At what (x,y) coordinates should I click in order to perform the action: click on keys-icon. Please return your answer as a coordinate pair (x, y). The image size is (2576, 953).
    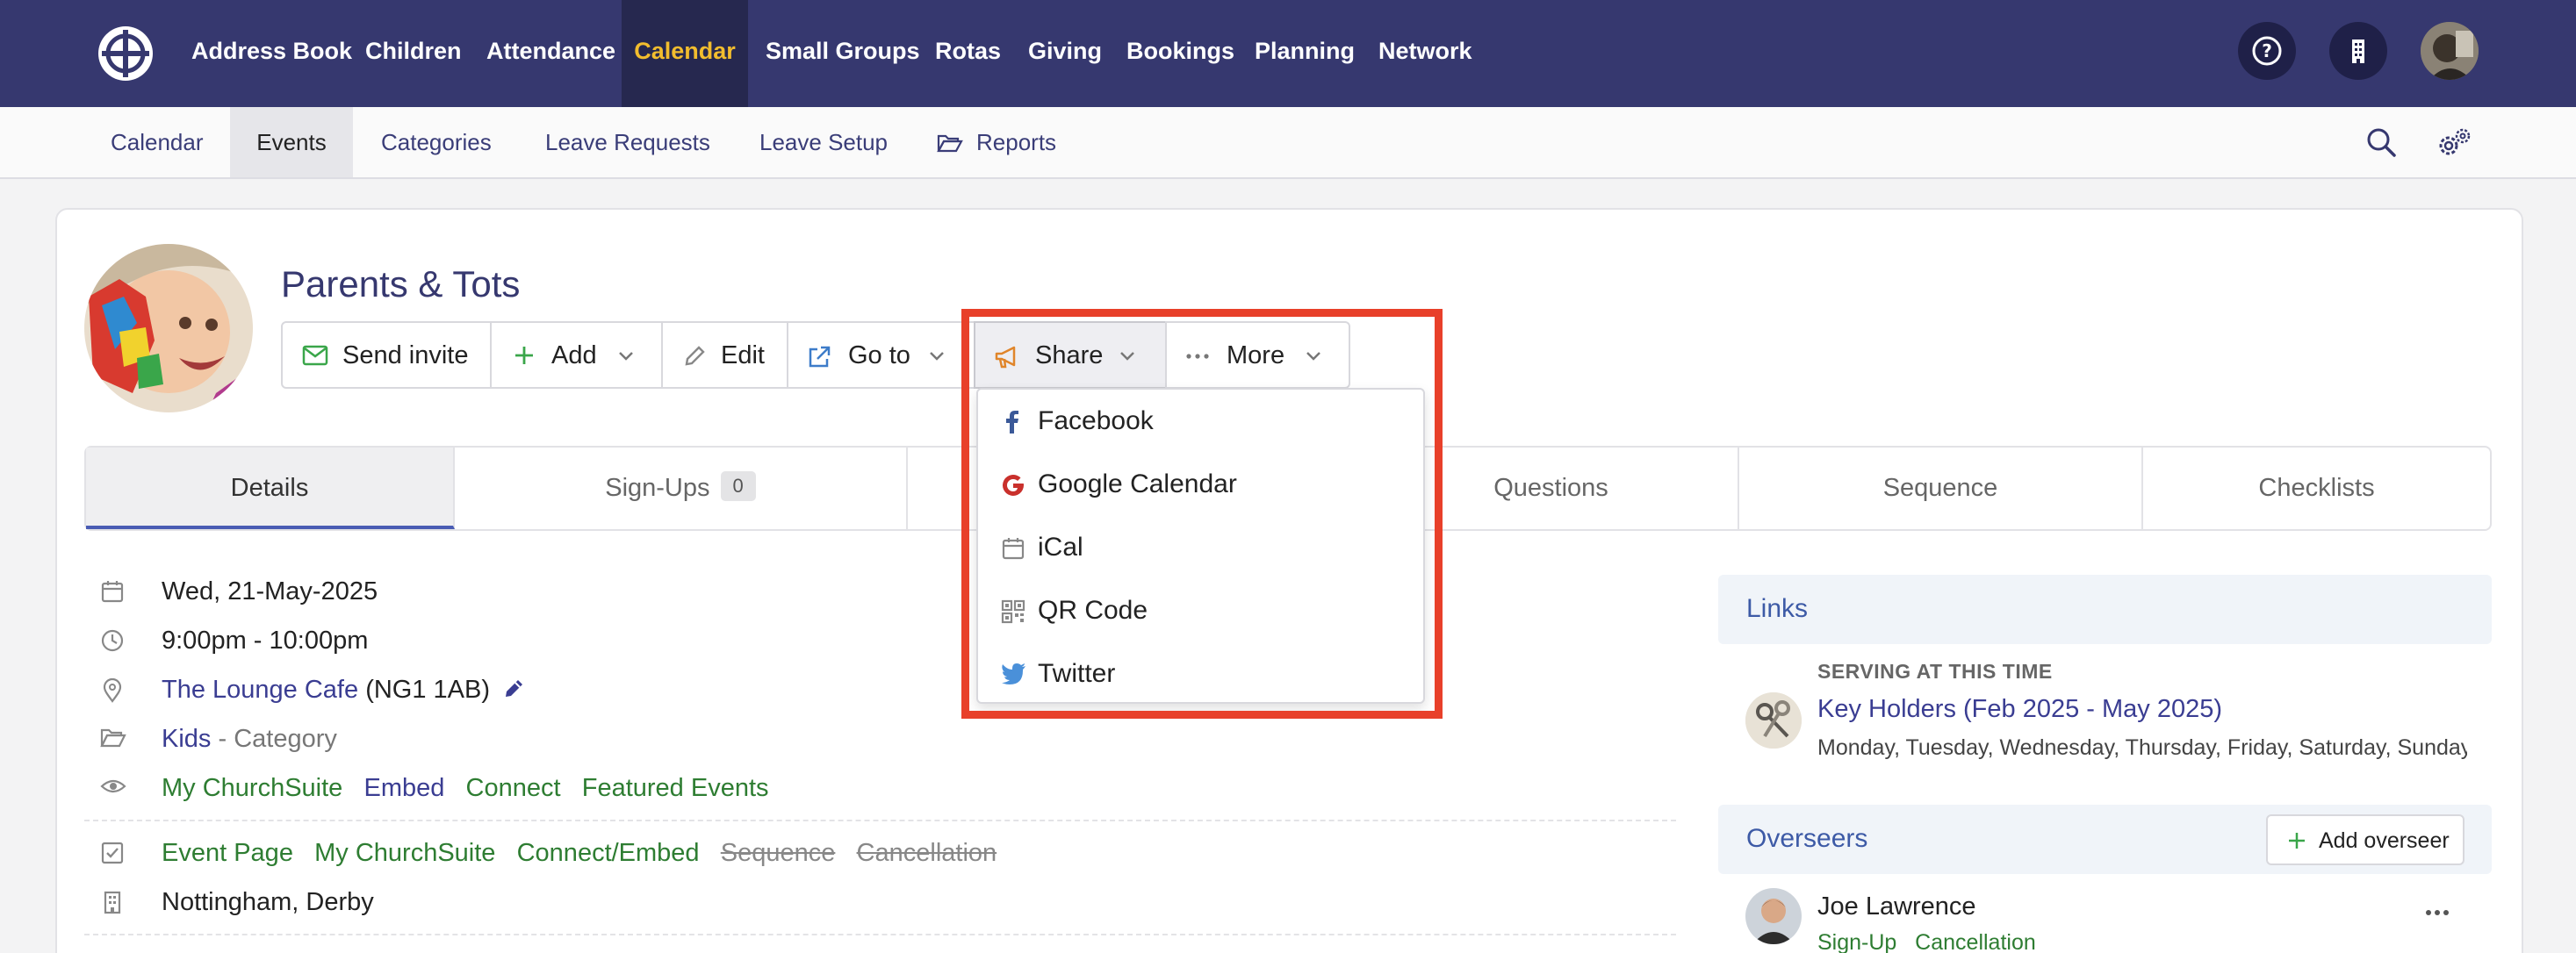
    Looking at the image, I should click on (1773, 720).